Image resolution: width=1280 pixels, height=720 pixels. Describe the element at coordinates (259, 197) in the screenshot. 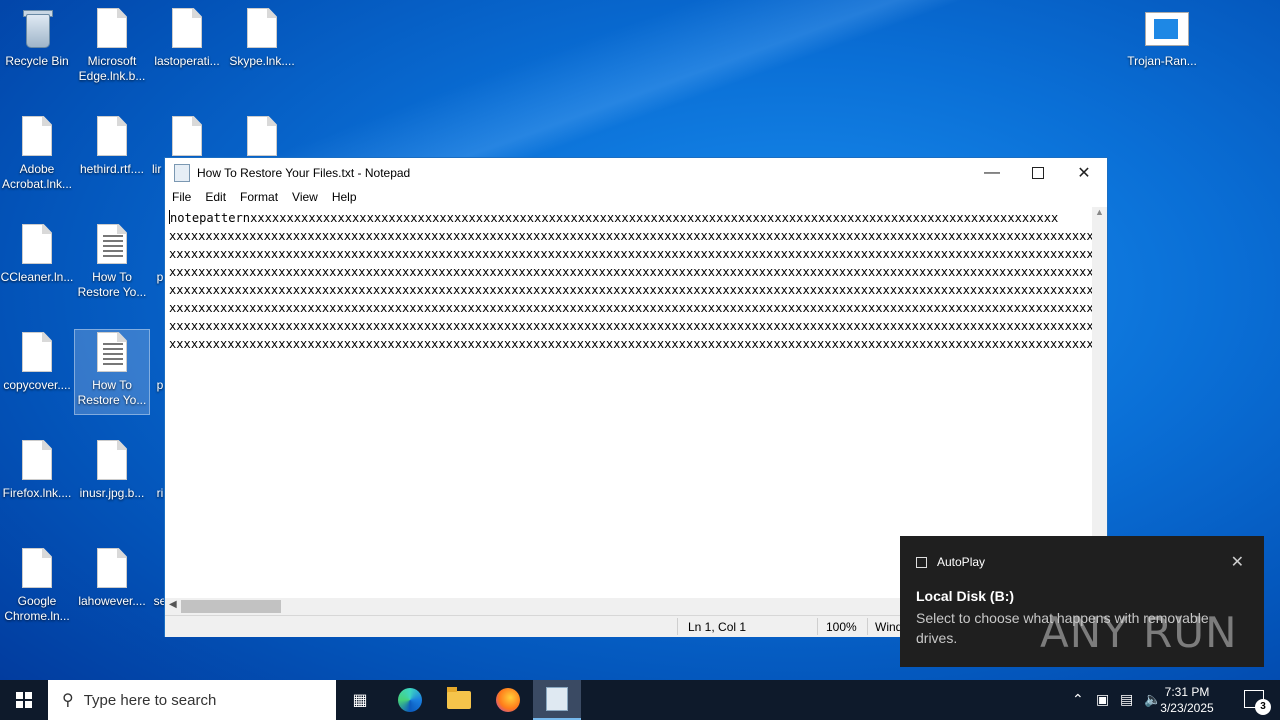

I see `menu-format: Format` at that location.